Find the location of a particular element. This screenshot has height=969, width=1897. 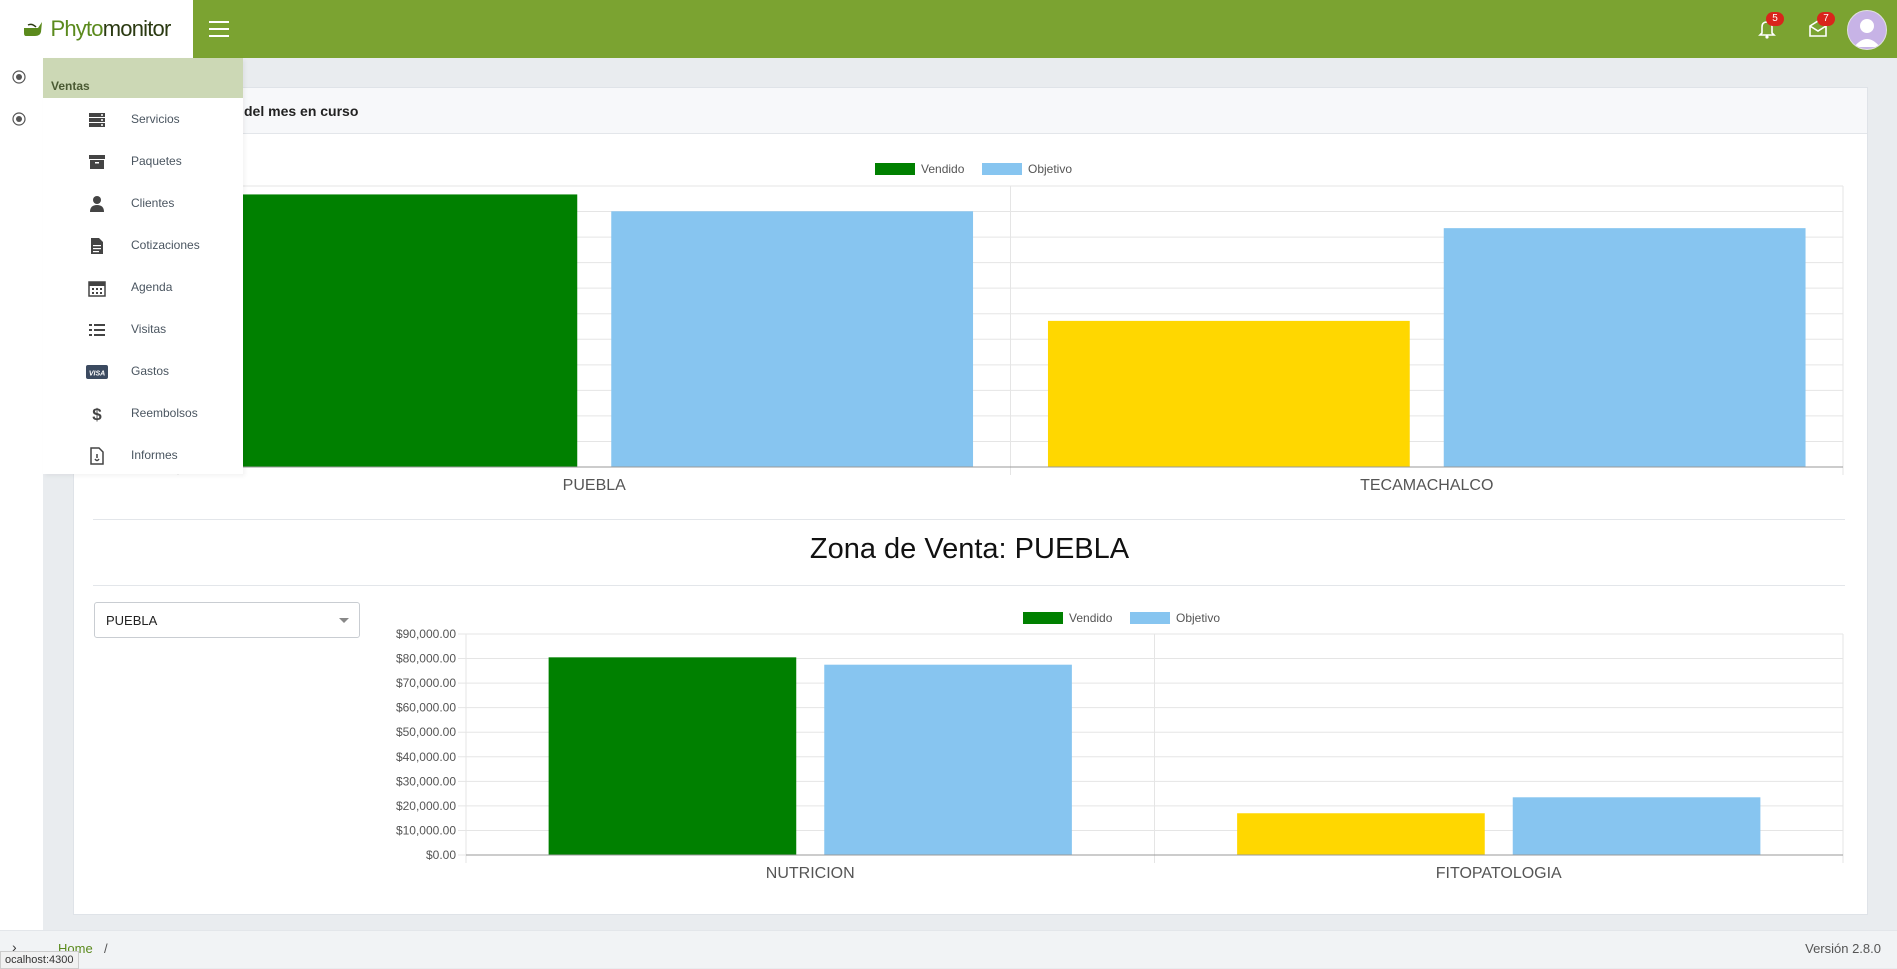

sidebar-item-label: Agenda is located at coordinates (152, 287).